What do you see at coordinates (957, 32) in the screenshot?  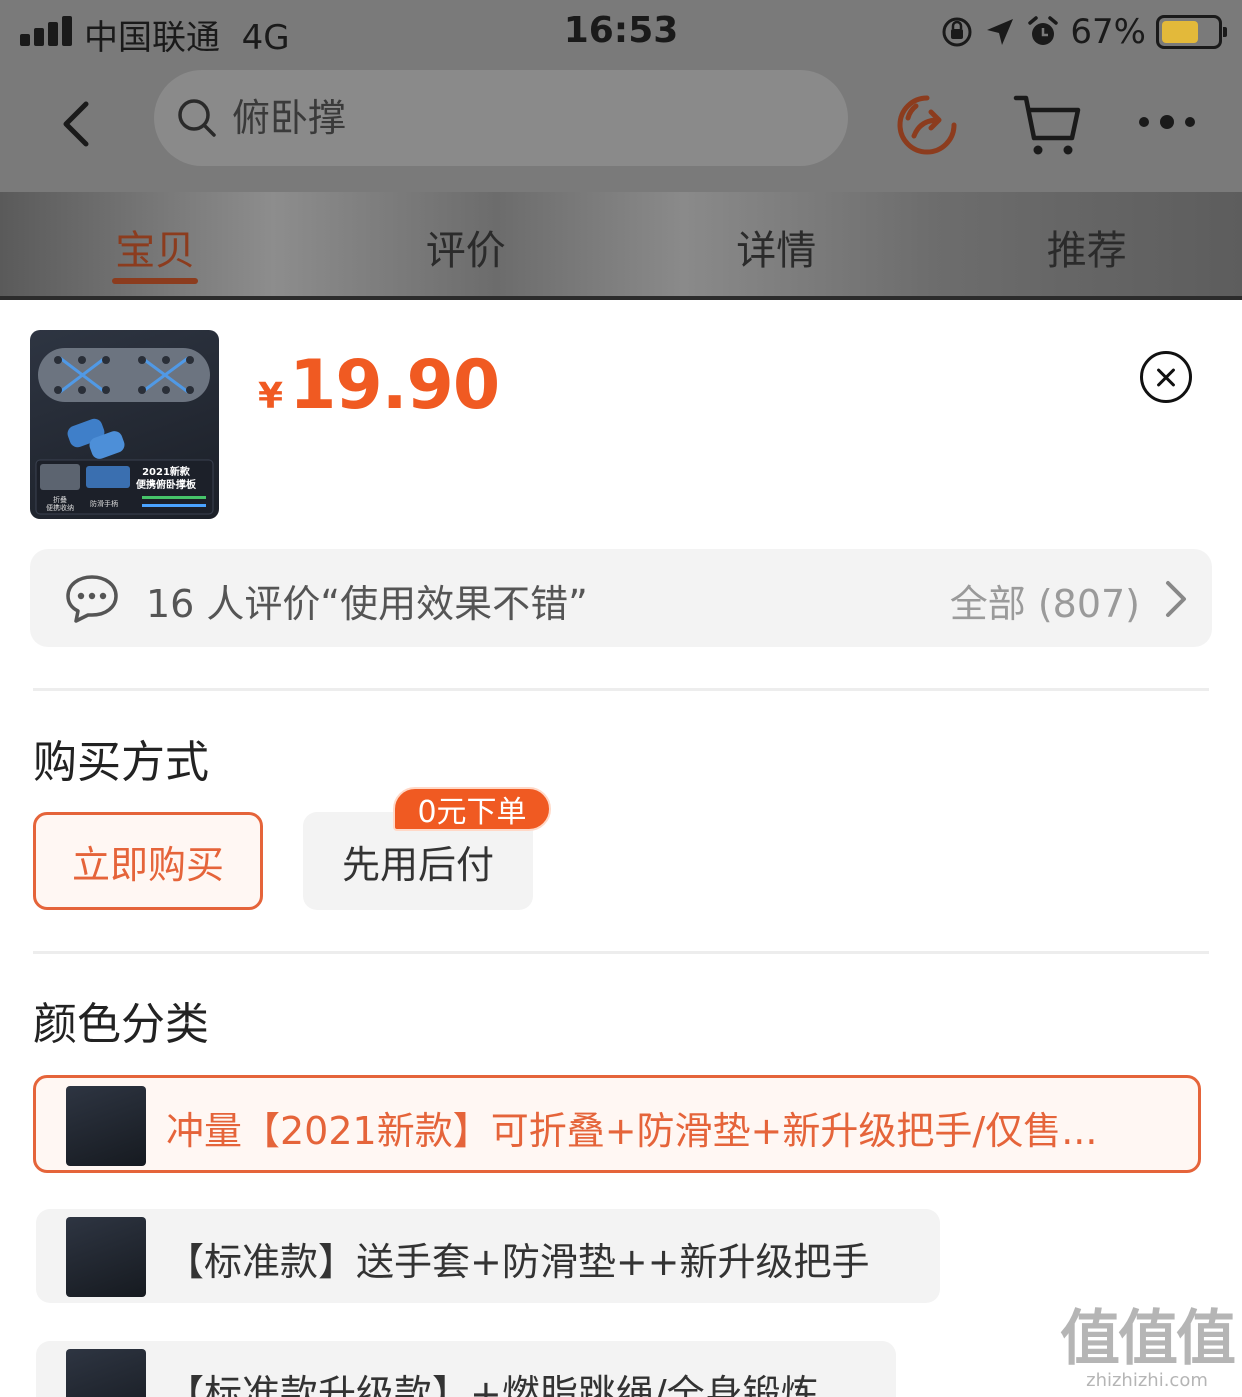 I see `orientation-lock-icon` at bounding box center [957, 32].